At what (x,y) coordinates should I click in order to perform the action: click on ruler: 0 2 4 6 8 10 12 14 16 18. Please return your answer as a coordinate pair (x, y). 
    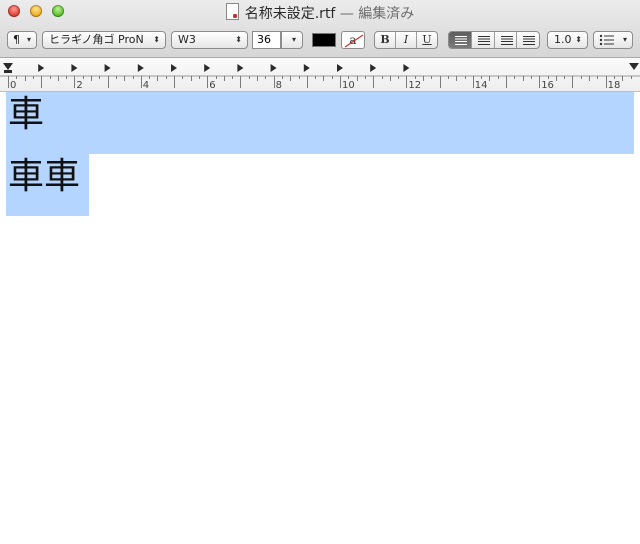
    Looking at the image, I should click on (320, 75).